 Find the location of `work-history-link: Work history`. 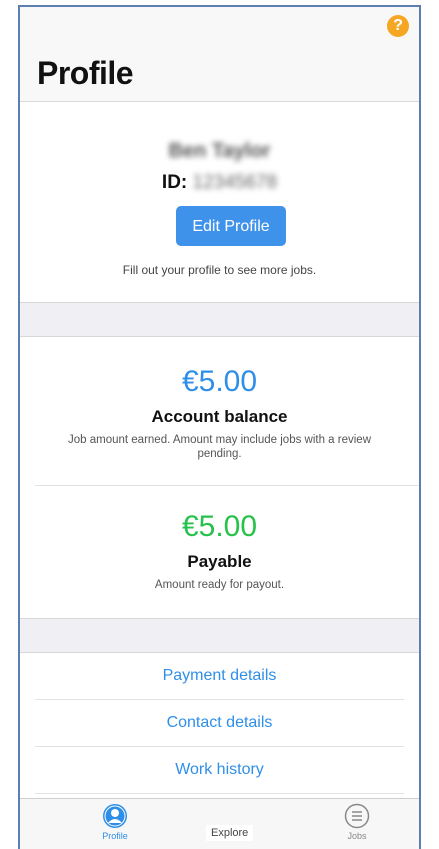

work-history-link: Work history is located at coordinates (219, 770).